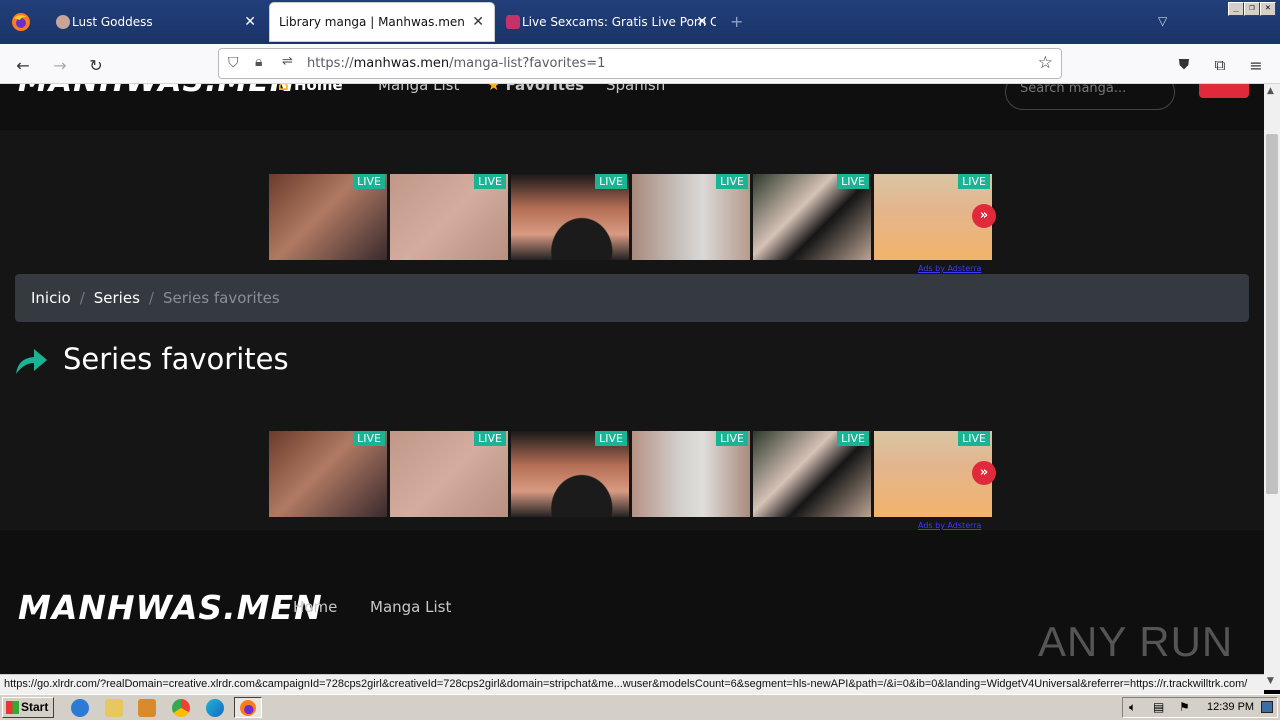  What do you see at coordinates (635, 89) in the screenshot?
I see `nav-spanish: Spanish` at bounding box center [635, 89].